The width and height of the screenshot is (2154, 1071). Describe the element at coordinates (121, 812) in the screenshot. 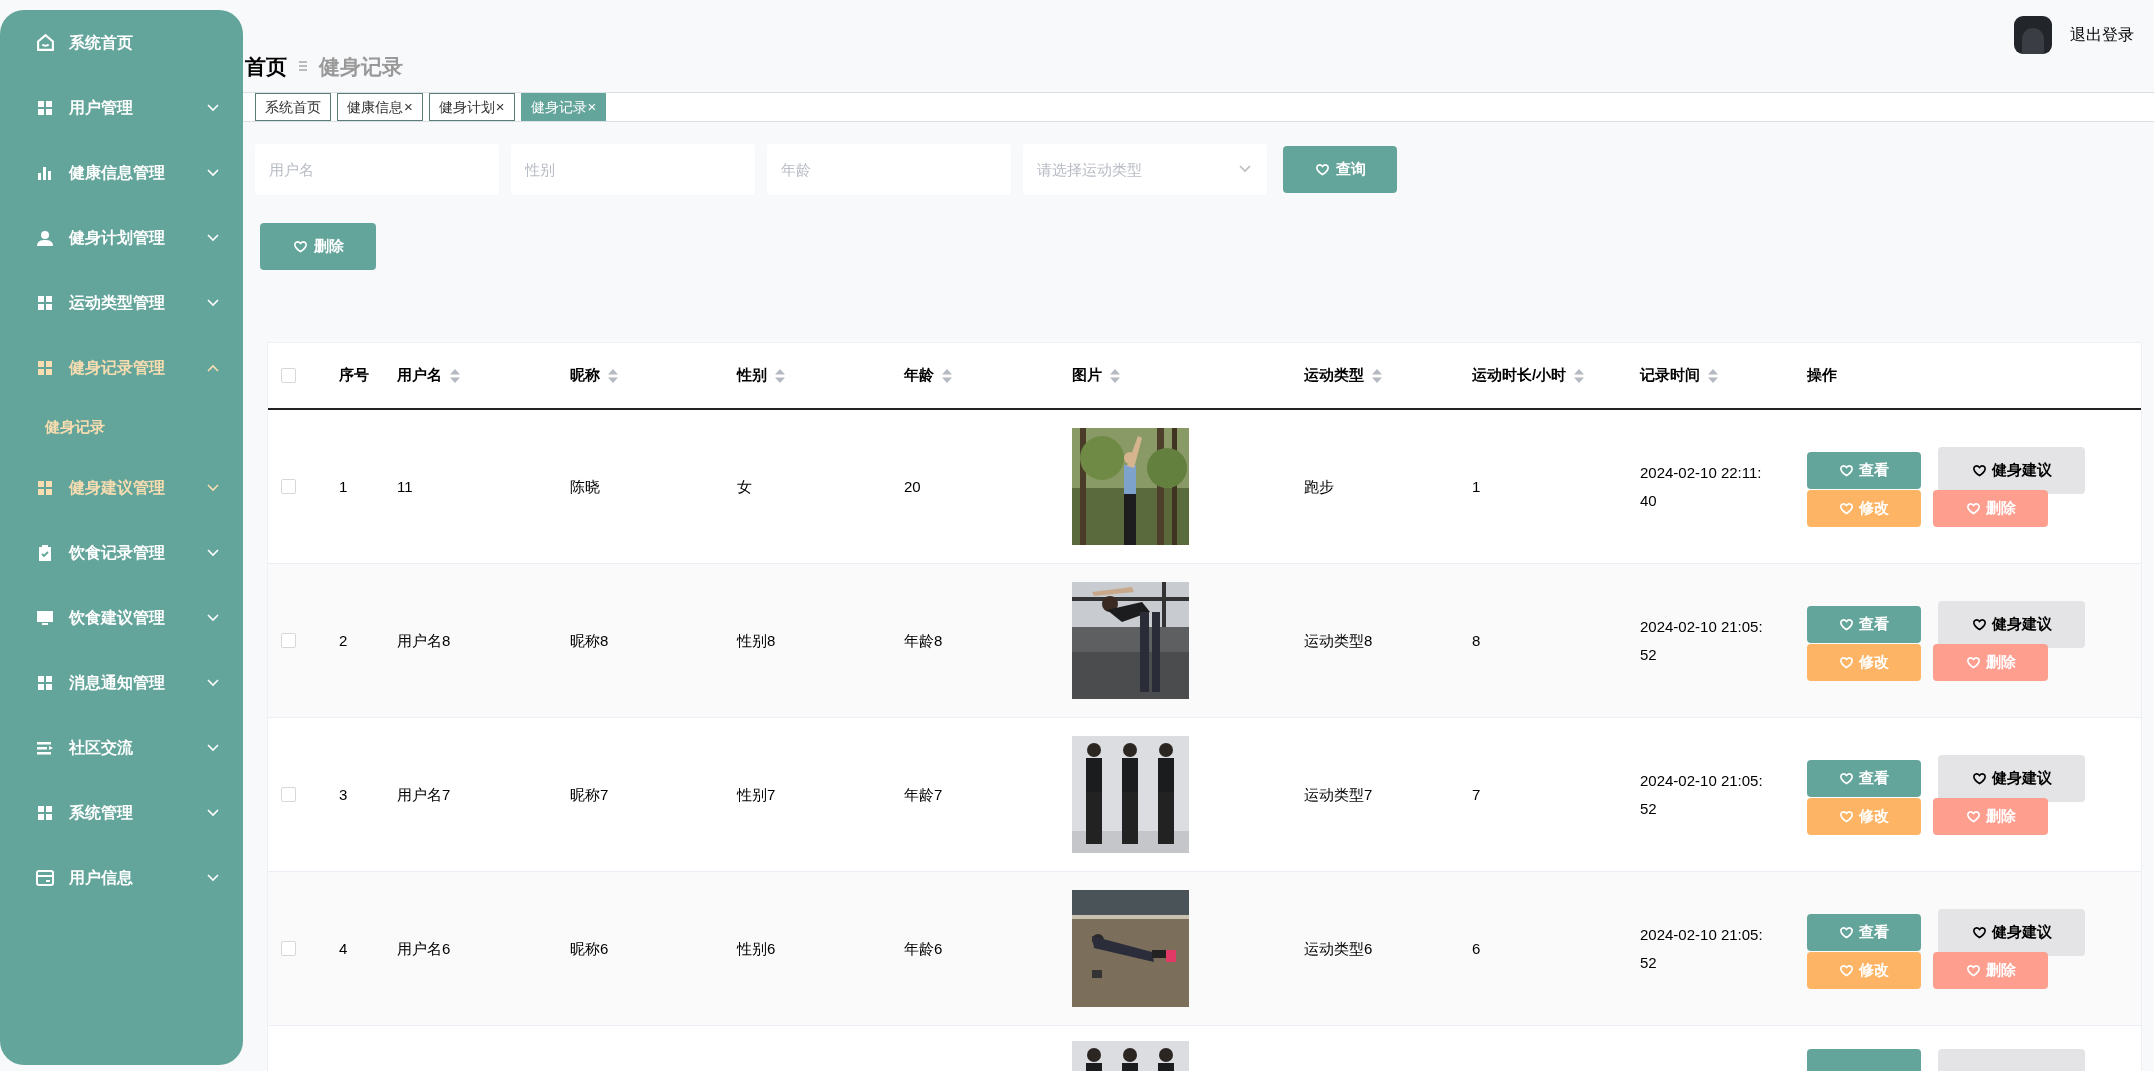

I see `sidebar-menu-item: 系统管理` at that location.